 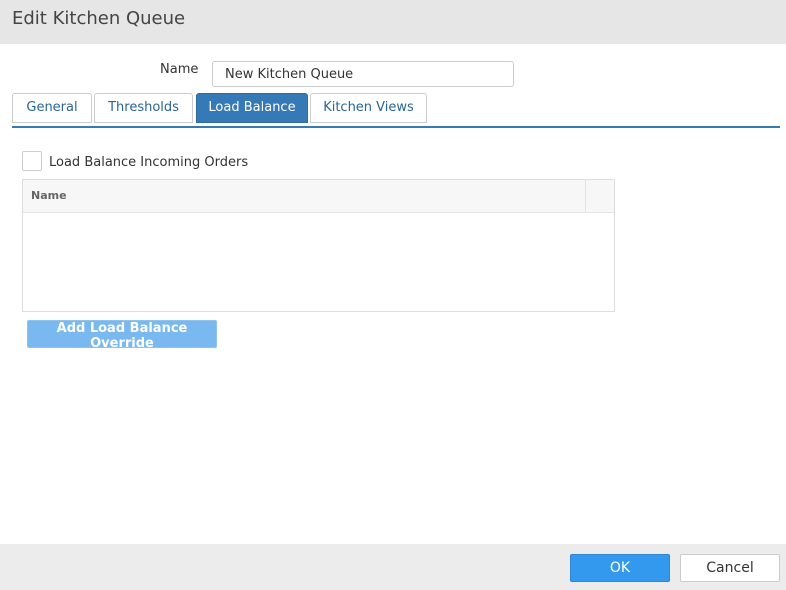 What do you see at coordinates (585, 196) in the screenshot?
I see `column-separator` at bounding box center [585, 196].